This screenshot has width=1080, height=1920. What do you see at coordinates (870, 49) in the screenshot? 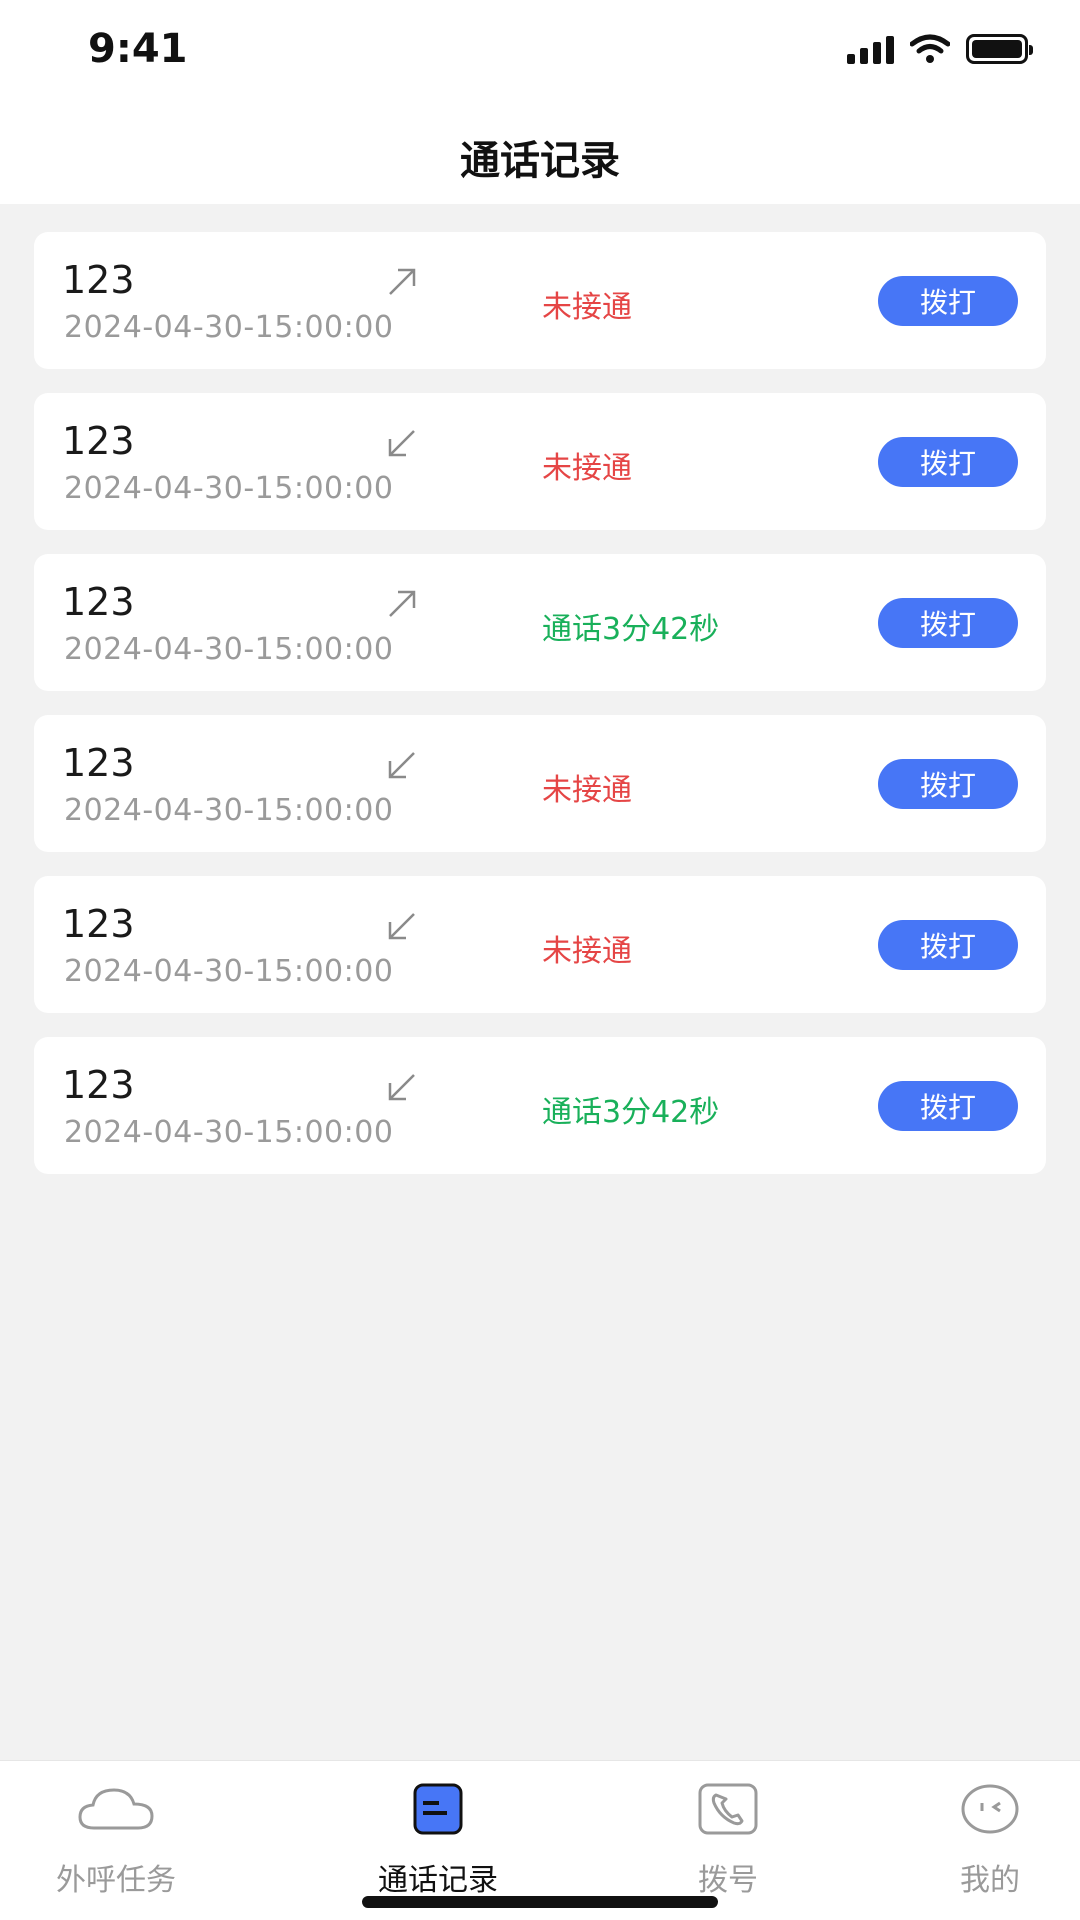
I see `signal-icon` at bounding box center [870, 49].